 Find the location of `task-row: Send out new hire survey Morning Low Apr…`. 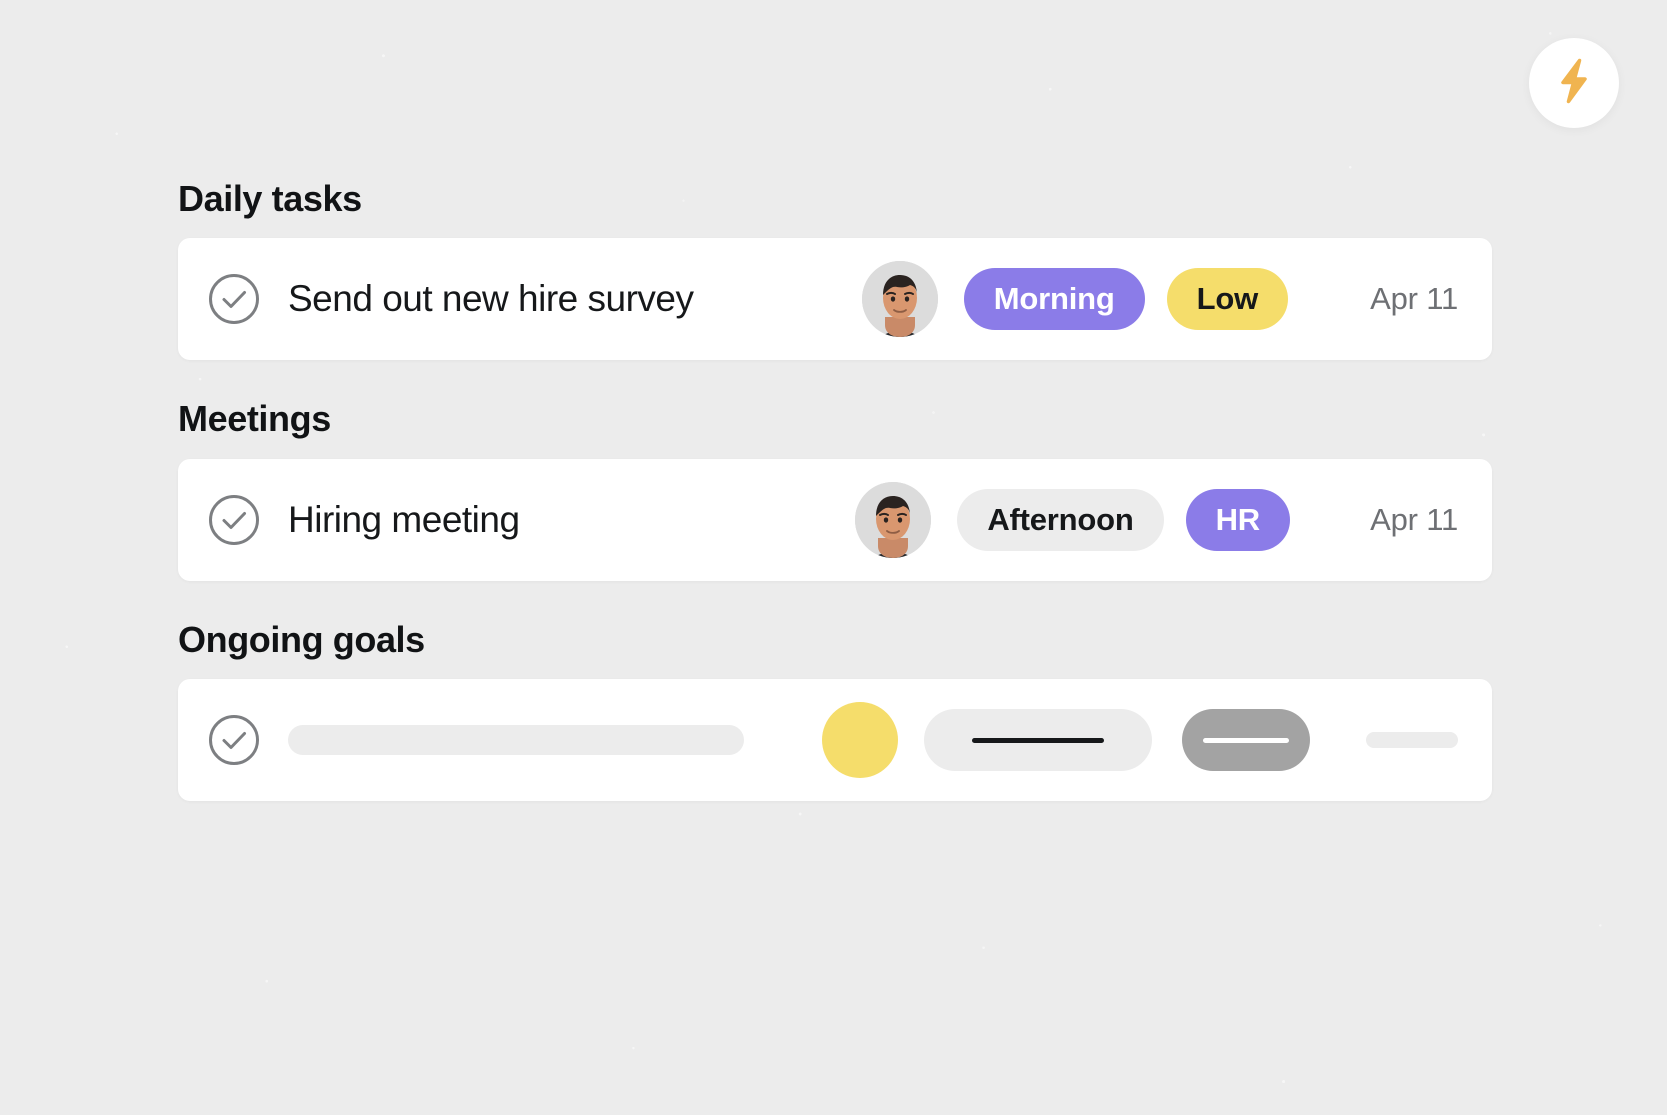

task-row: Send out new hire survey Morning Low Apr… is located at coordinates (835, 299).